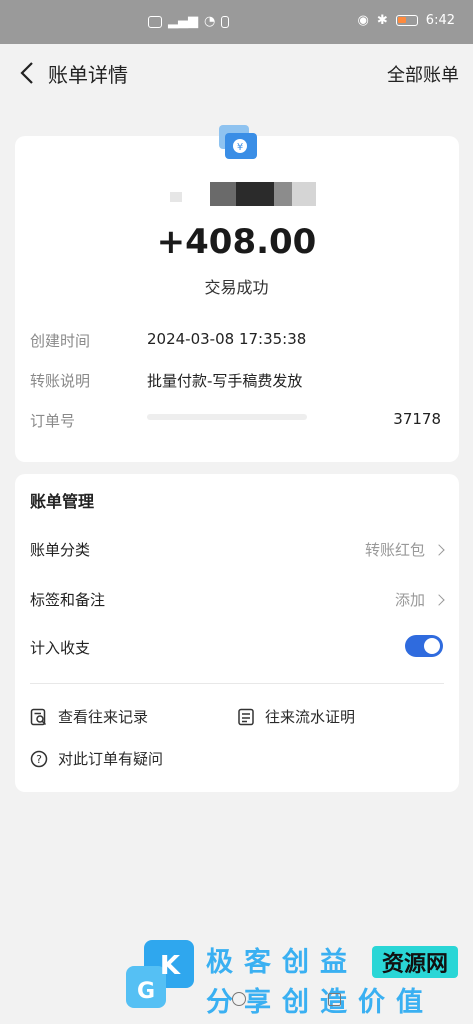  What do you see at coordinates (103, 717) in the screenshot?
I see `view-records-text: 查看往来记录` at bounding box center [103, 717].